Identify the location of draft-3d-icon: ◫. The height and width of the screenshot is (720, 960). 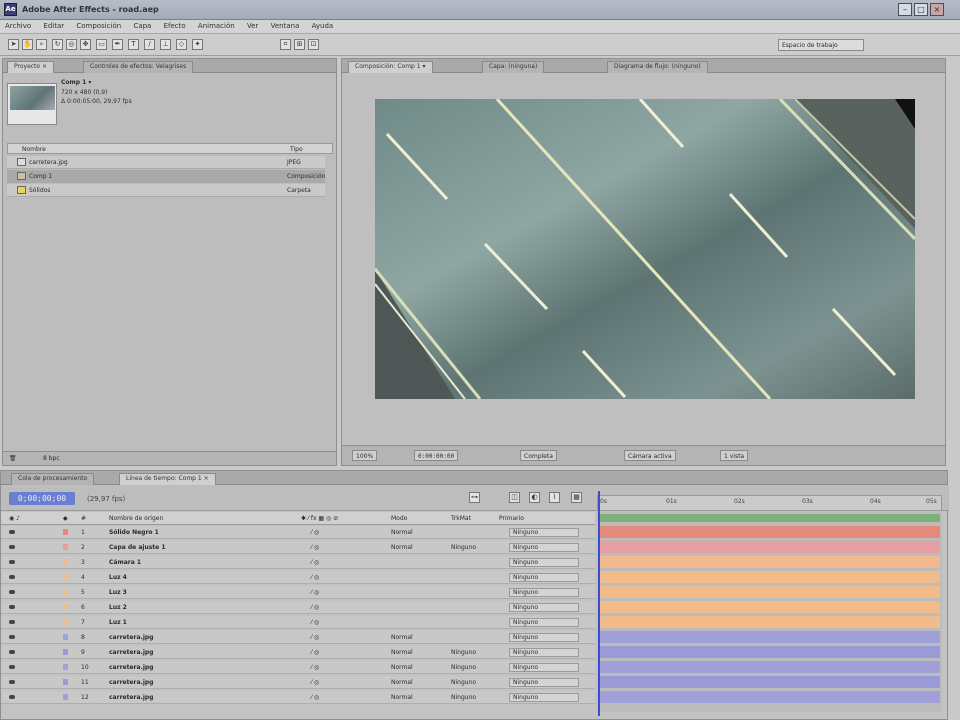
(514, 497).